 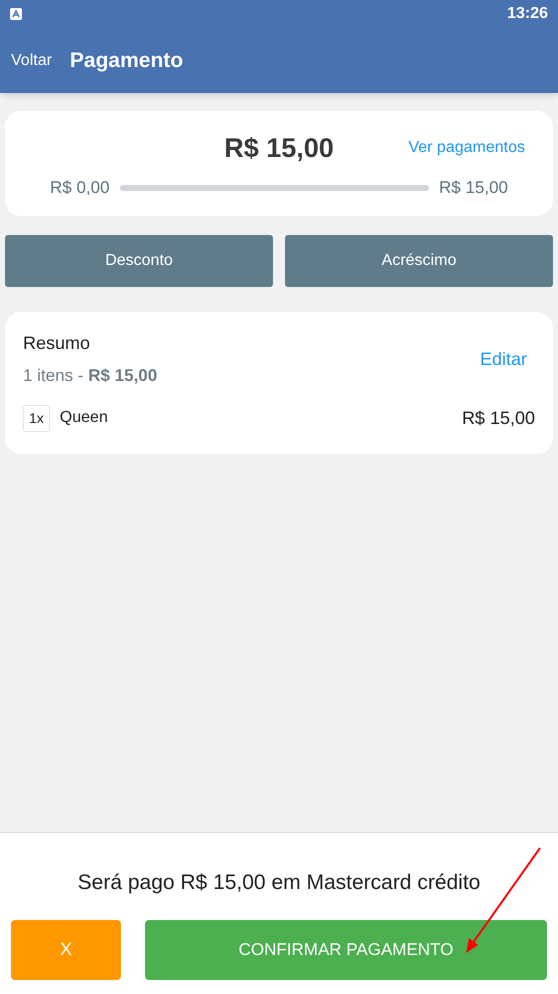 I want to click on confirm-button: CONFIRMAR PAGAMENTO, so click(x=346, y=950).